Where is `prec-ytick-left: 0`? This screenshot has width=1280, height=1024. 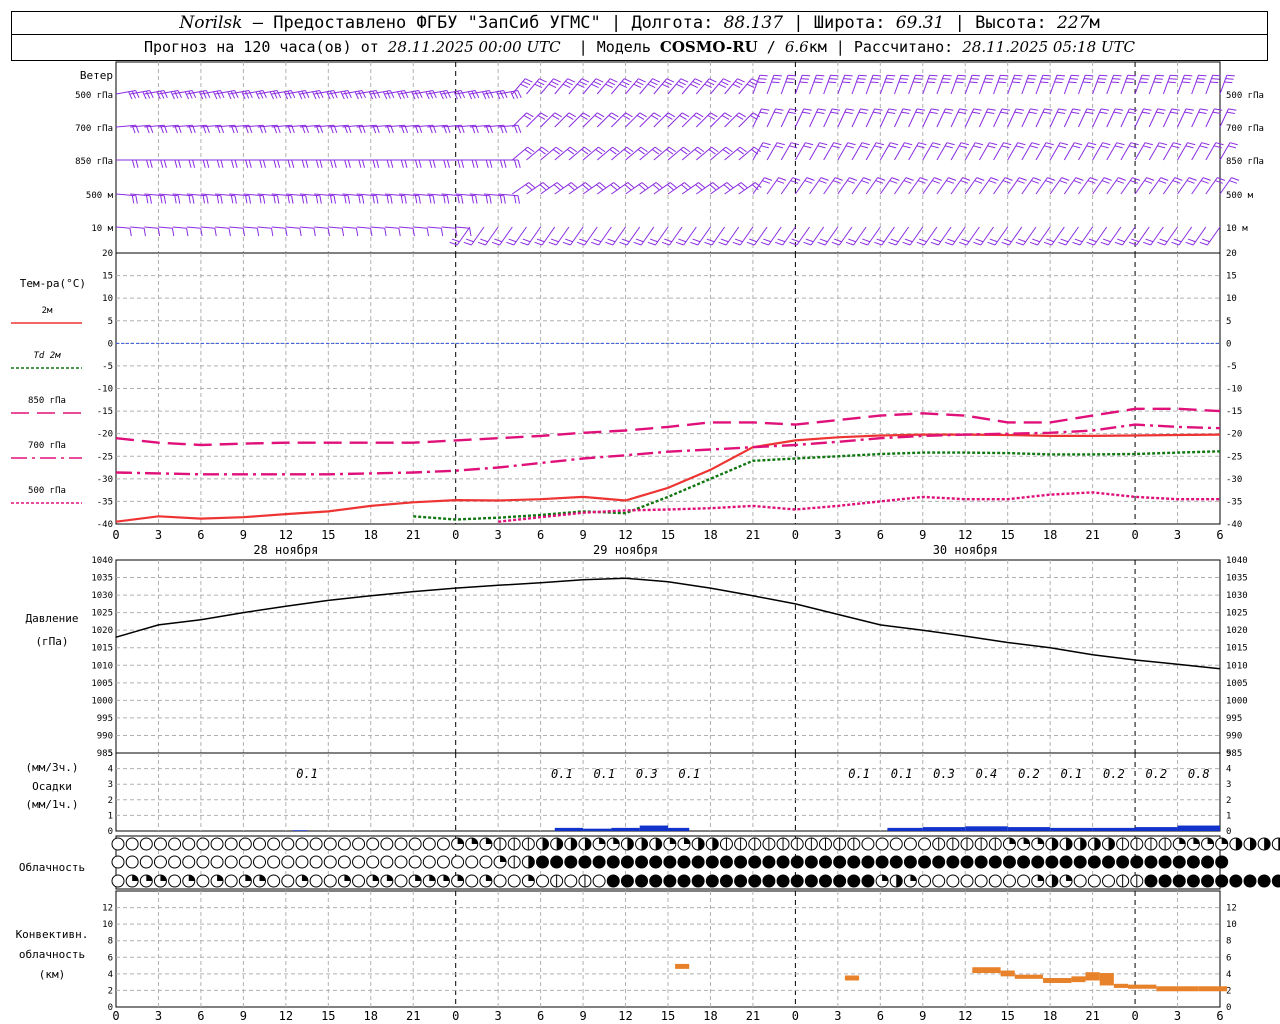 prec-ytick-left: 0 is located at coordinates (110, 832).